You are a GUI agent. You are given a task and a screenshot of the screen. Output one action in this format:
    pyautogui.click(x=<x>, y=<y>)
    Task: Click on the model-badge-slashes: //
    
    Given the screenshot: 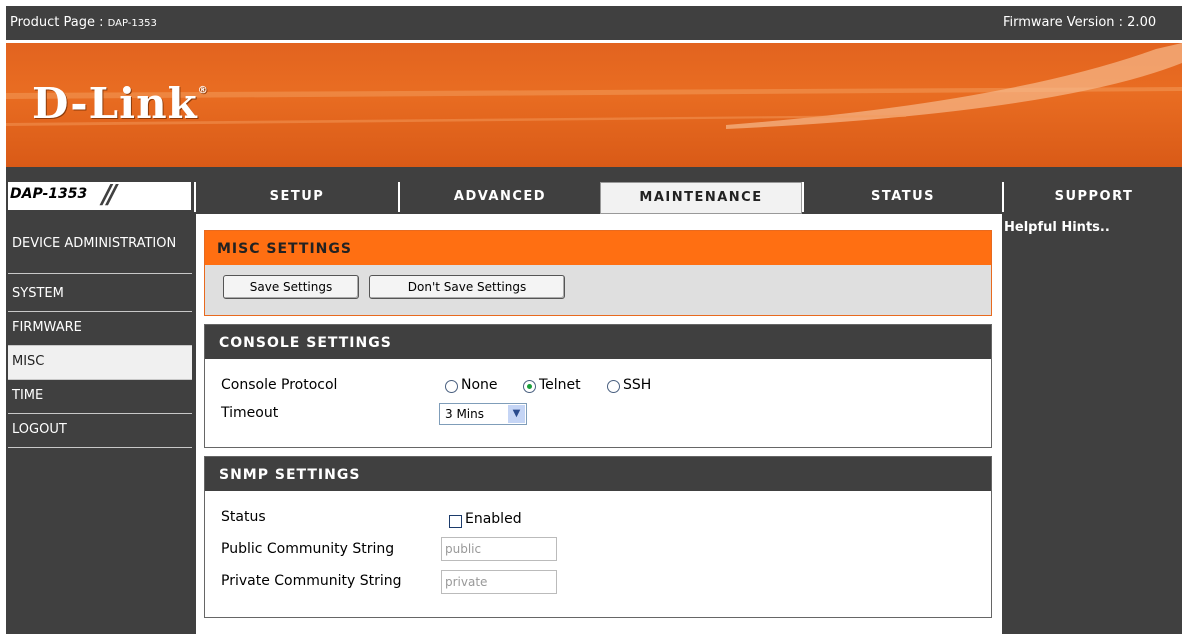 What is the action you would take?
    pyautogui.click(x=109, y=195)
    